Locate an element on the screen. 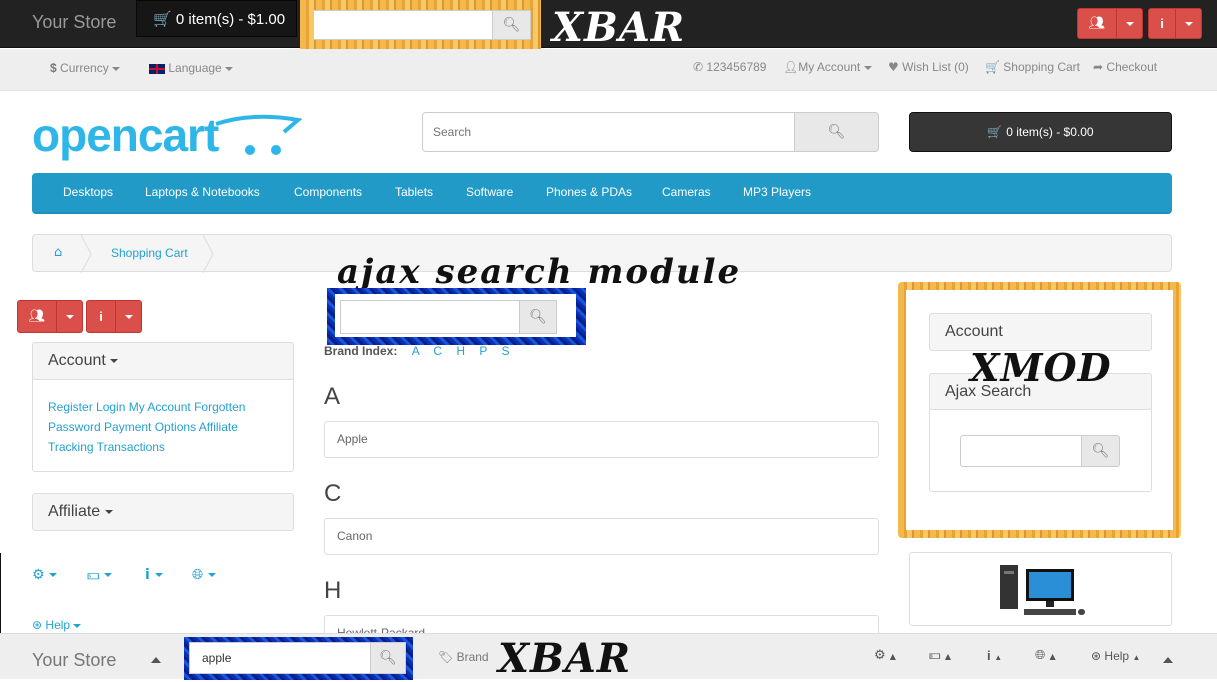 This screenshot has height=682, width=1217. brand-index-letter: P is located at coordinates (483, 351).